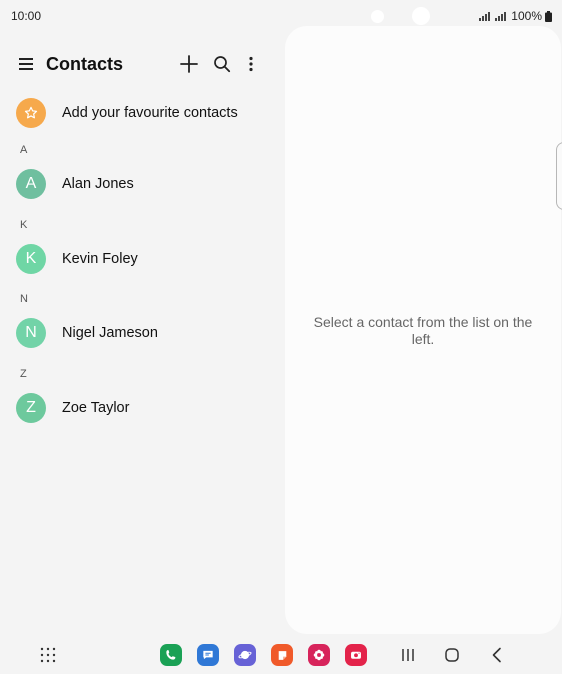 The width and height of the screenshot is (562, 674). Describe the element at coordinates (85, 64) in the screenshot. I see `page-title: Contacts` at that location.